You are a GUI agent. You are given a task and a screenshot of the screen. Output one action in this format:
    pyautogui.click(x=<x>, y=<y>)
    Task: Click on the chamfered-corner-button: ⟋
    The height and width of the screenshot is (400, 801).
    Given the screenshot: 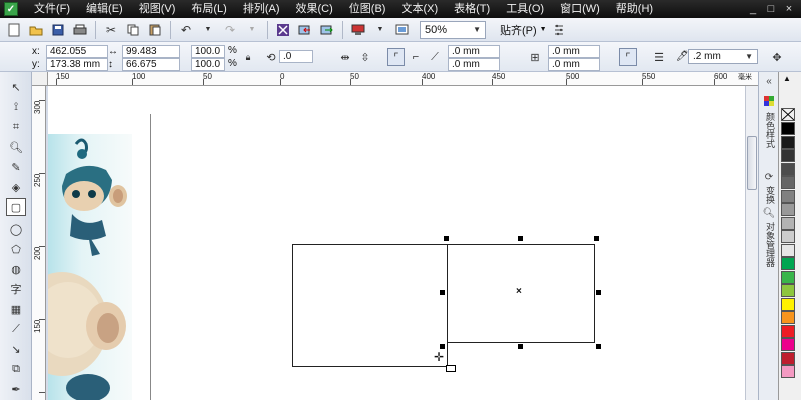 What is the action you would take?
    pyautogui.click(x=435, y=57)
    